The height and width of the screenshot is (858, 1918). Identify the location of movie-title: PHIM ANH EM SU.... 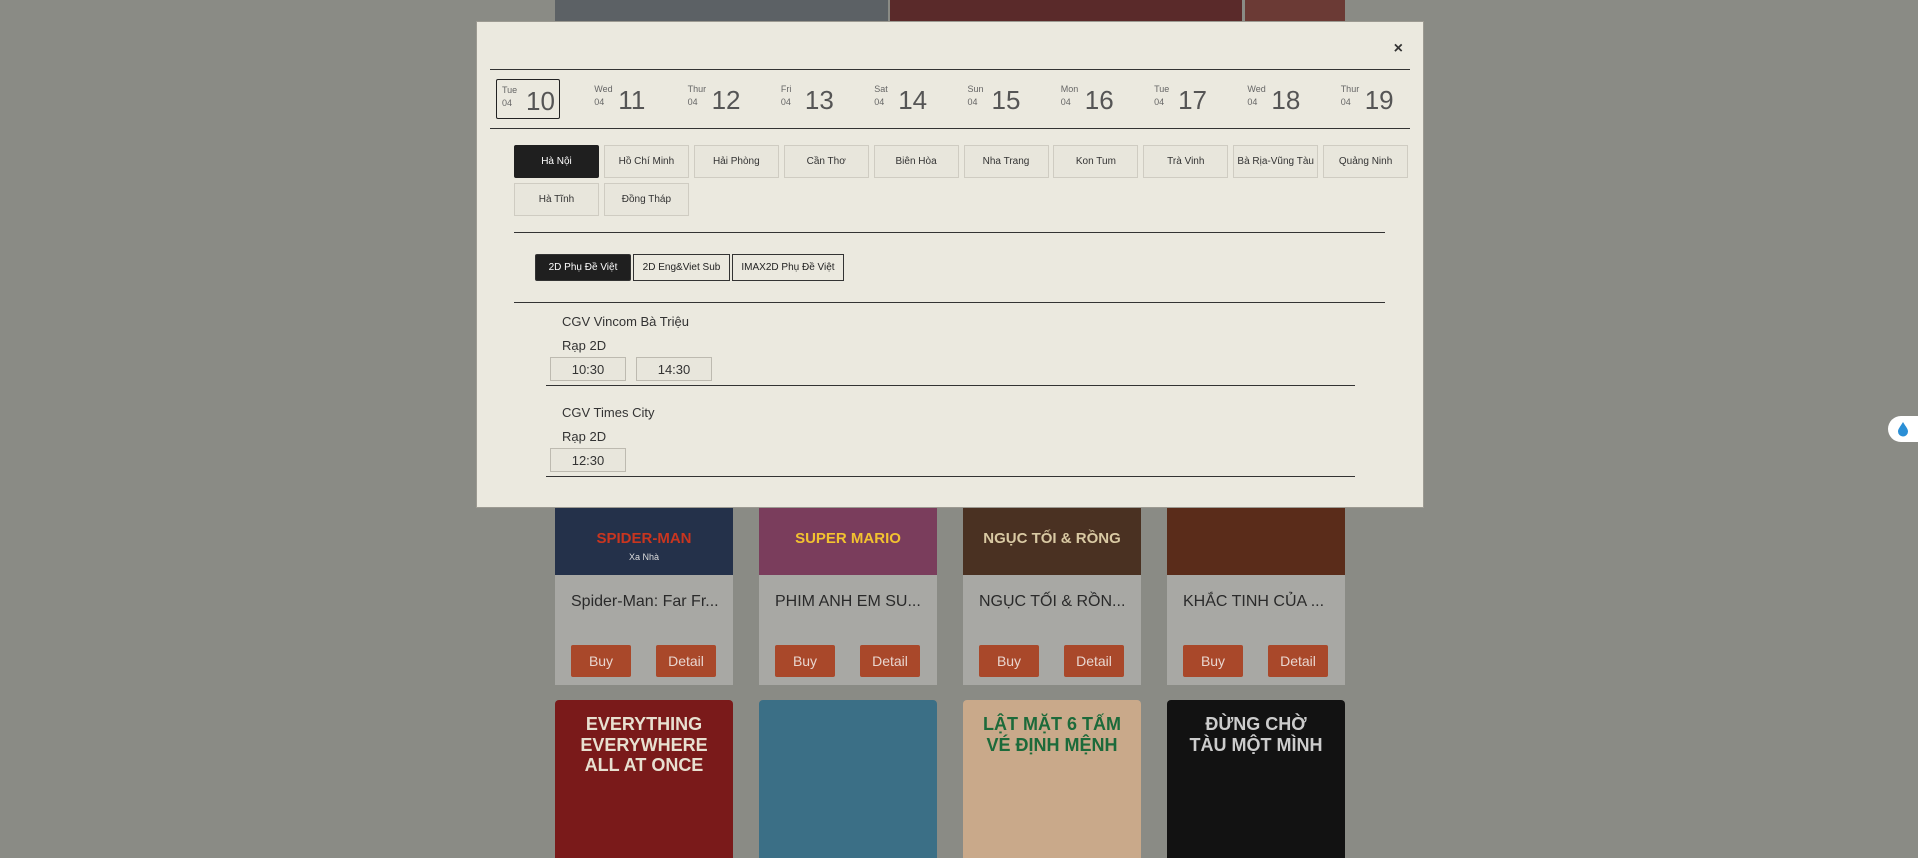
(848, 601).